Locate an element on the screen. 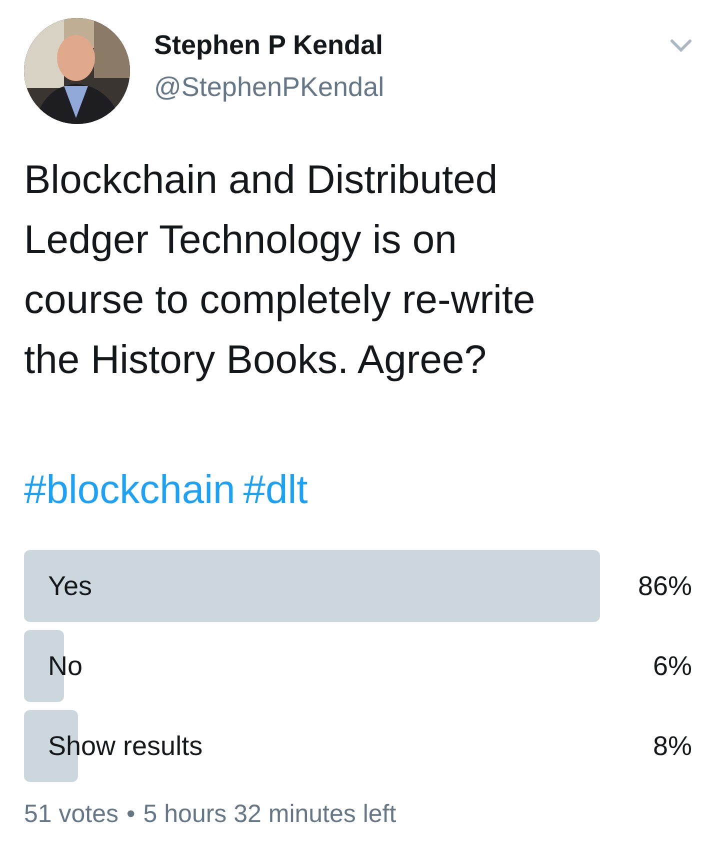 This screenshot has width=720, height=841. vote-count: 51 votes is located at coordinates (71, 814).